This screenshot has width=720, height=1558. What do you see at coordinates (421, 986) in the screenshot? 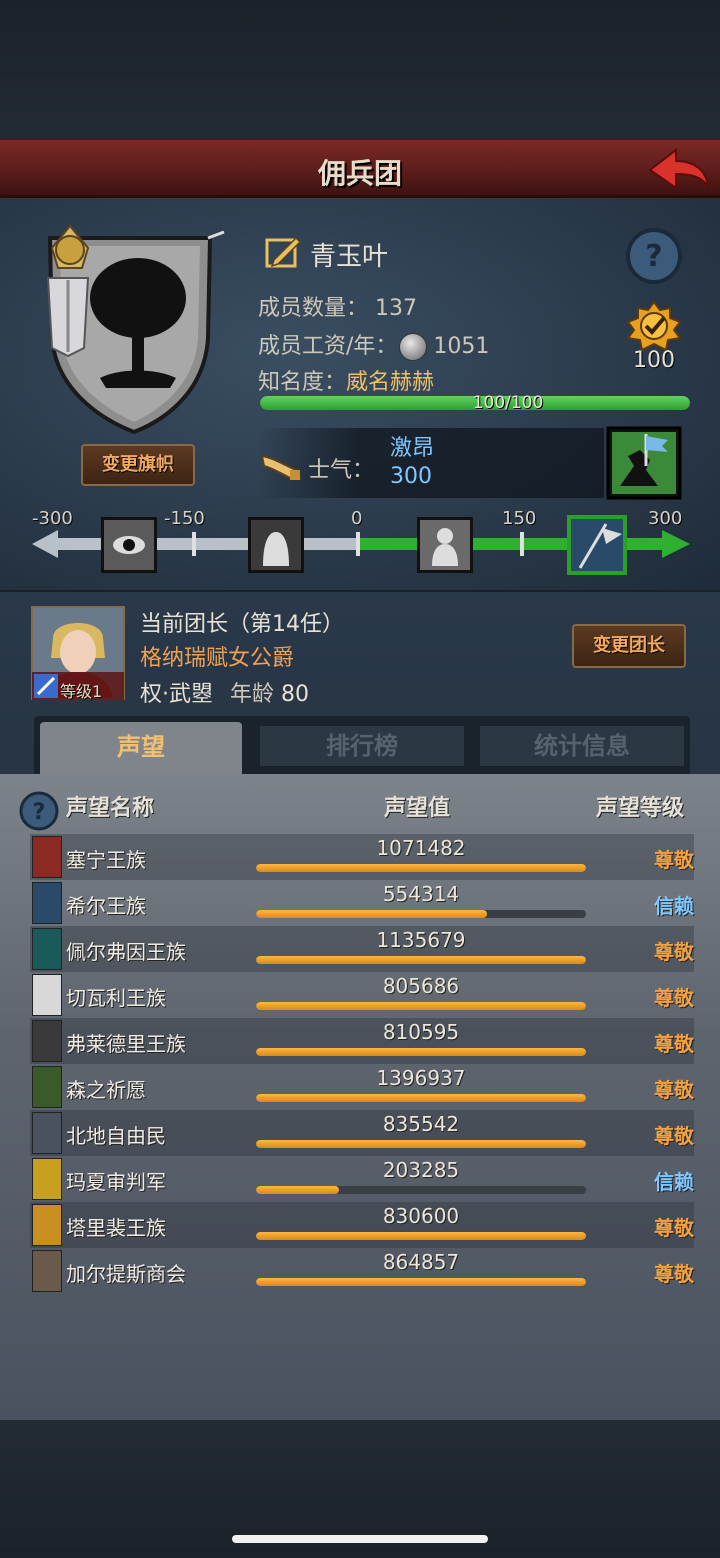
I see `reputation-value: 805686` at bounding box center [421, 986].